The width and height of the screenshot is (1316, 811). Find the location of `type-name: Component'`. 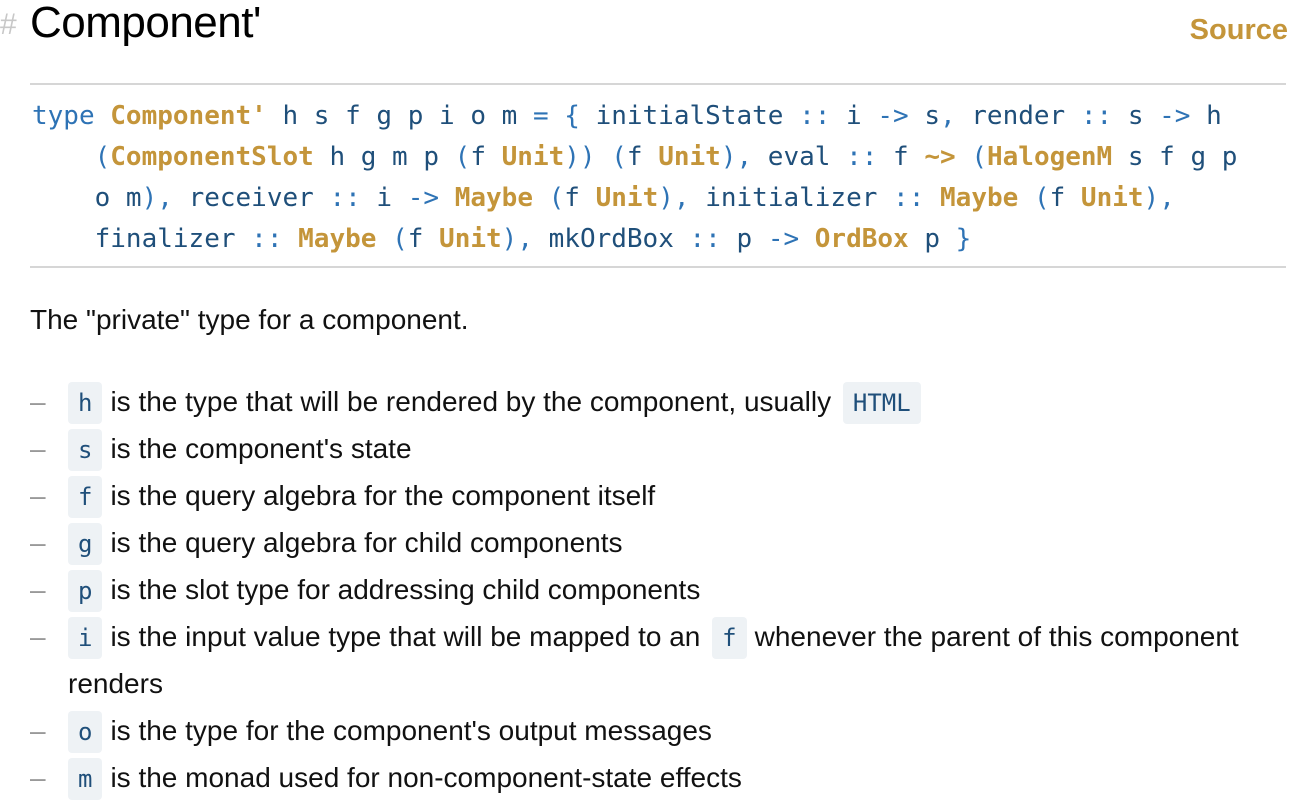

type-name: Component' is located at coordinates (188, 116).